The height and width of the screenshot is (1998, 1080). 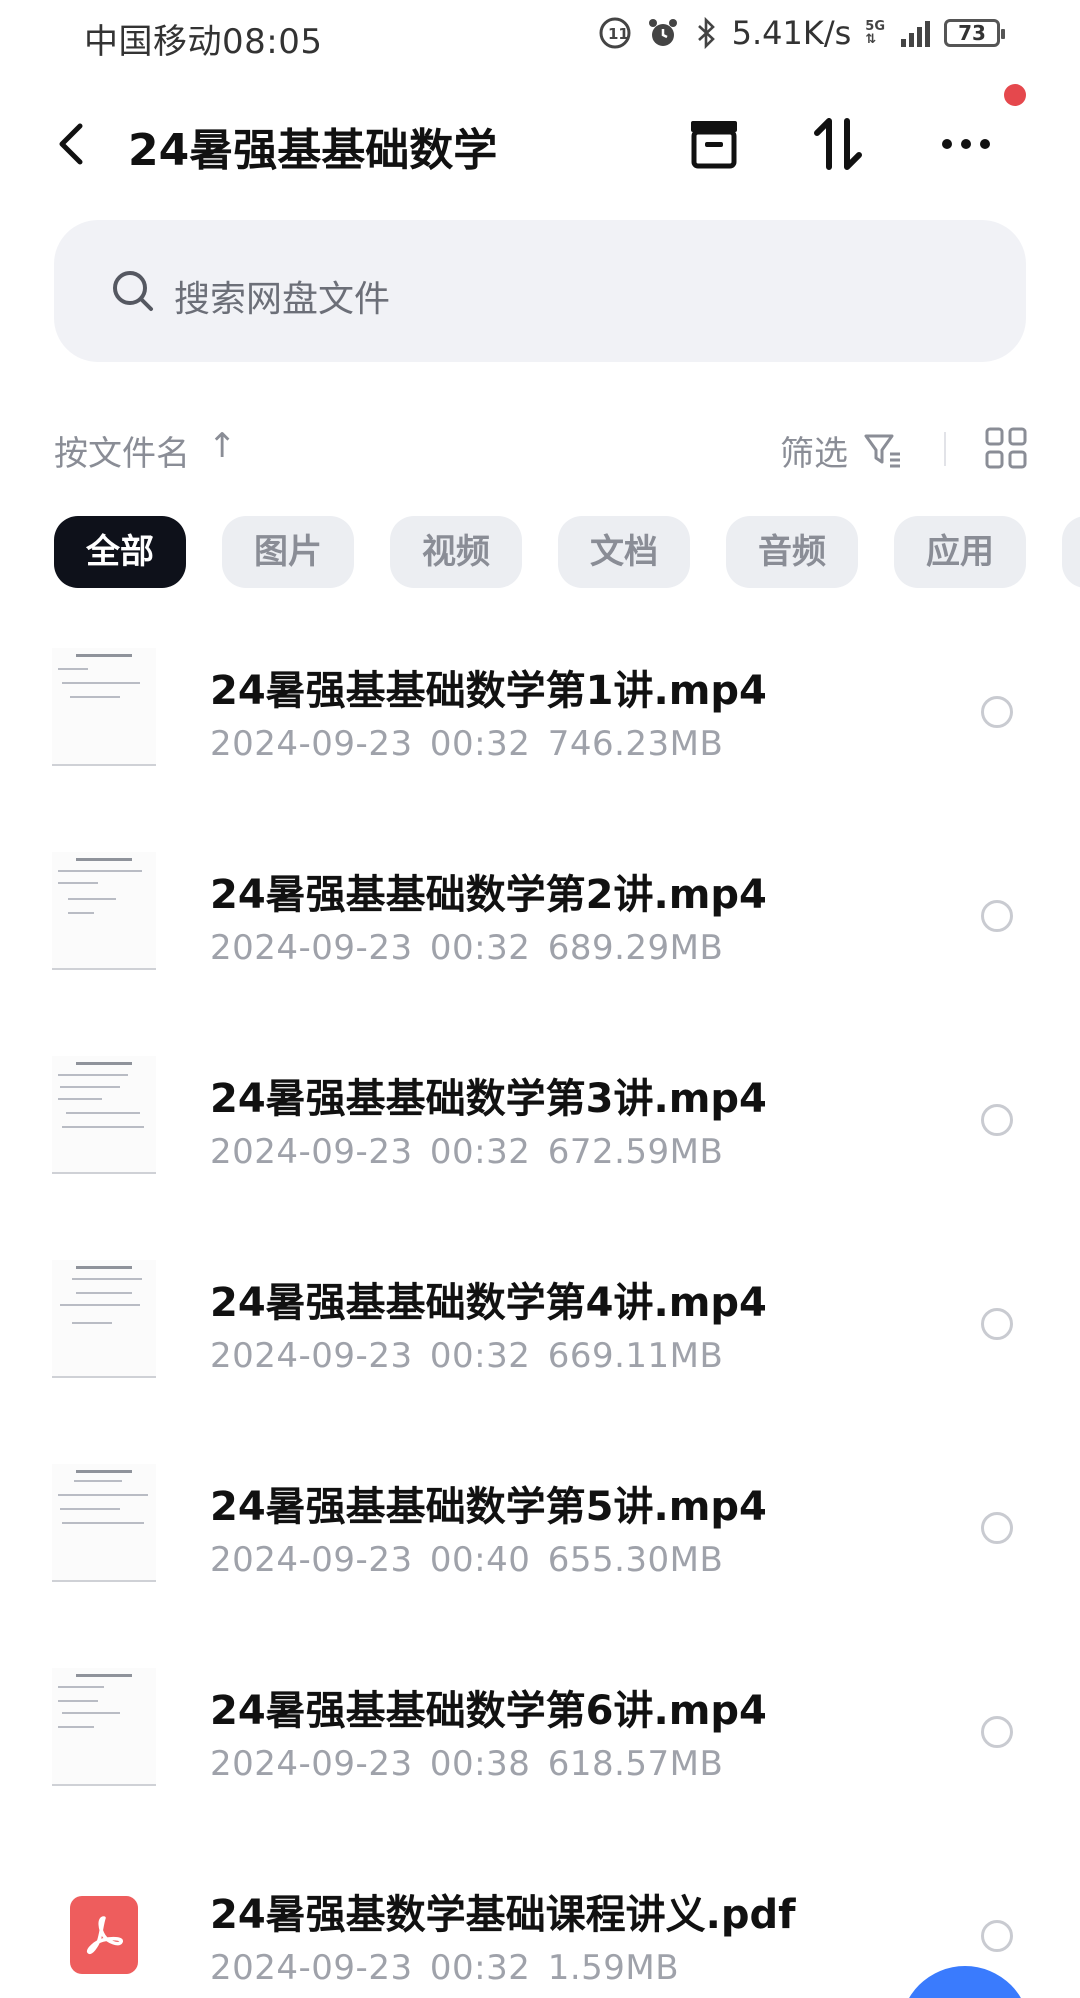 What do you see at coordinates (120, 552) in the screenshot?
I see `tab-all: 全部` at bounding box center [120, 552].